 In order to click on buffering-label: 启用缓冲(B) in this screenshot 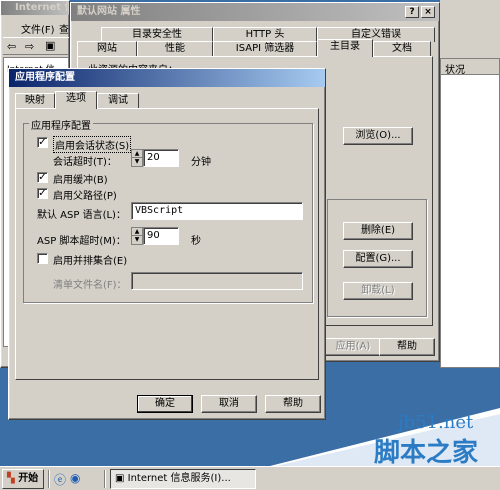, I will do `click(80, 180)`.